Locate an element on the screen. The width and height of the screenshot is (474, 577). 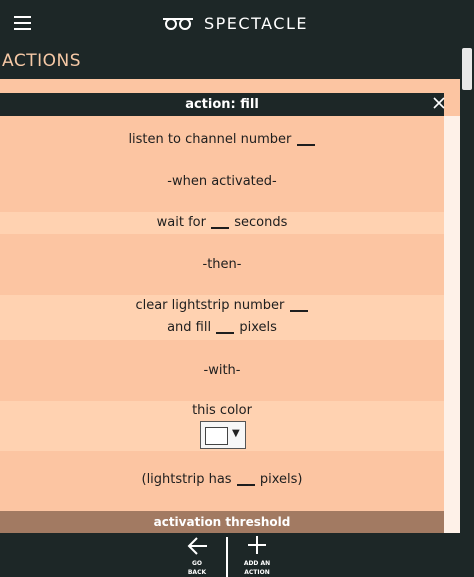
glasses-icon is located at coordinates (178, 24).